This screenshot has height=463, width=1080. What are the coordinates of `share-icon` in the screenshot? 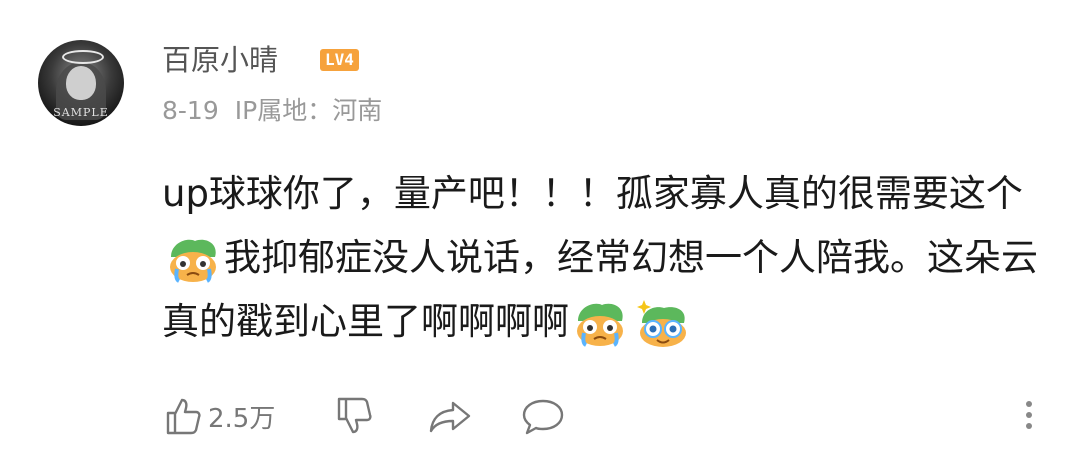 It's located at (450, 416).